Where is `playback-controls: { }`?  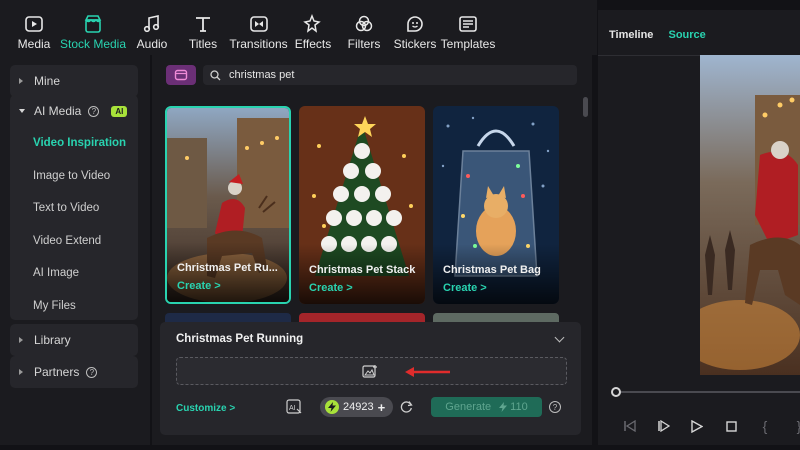
playback-controls: { } is located at coordinates (706, 426).